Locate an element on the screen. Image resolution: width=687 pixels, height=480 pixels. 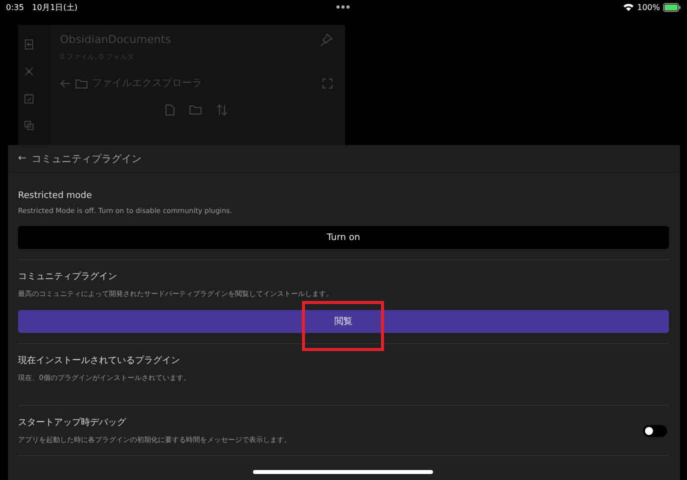
status-date: 10月1日(土) is located at coordinates (55, 7).